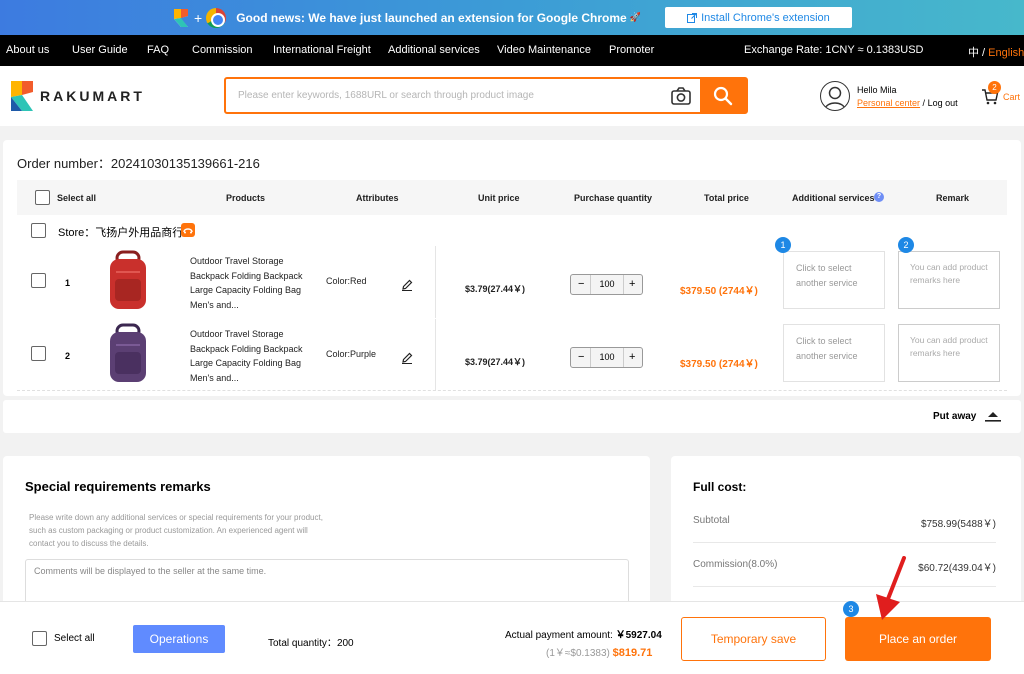 This screenshot has height=674, width=1024. Describe the element at coordinates (1001, 93) in the screenshot. I see `cart-button: 2 Cart` at that location.